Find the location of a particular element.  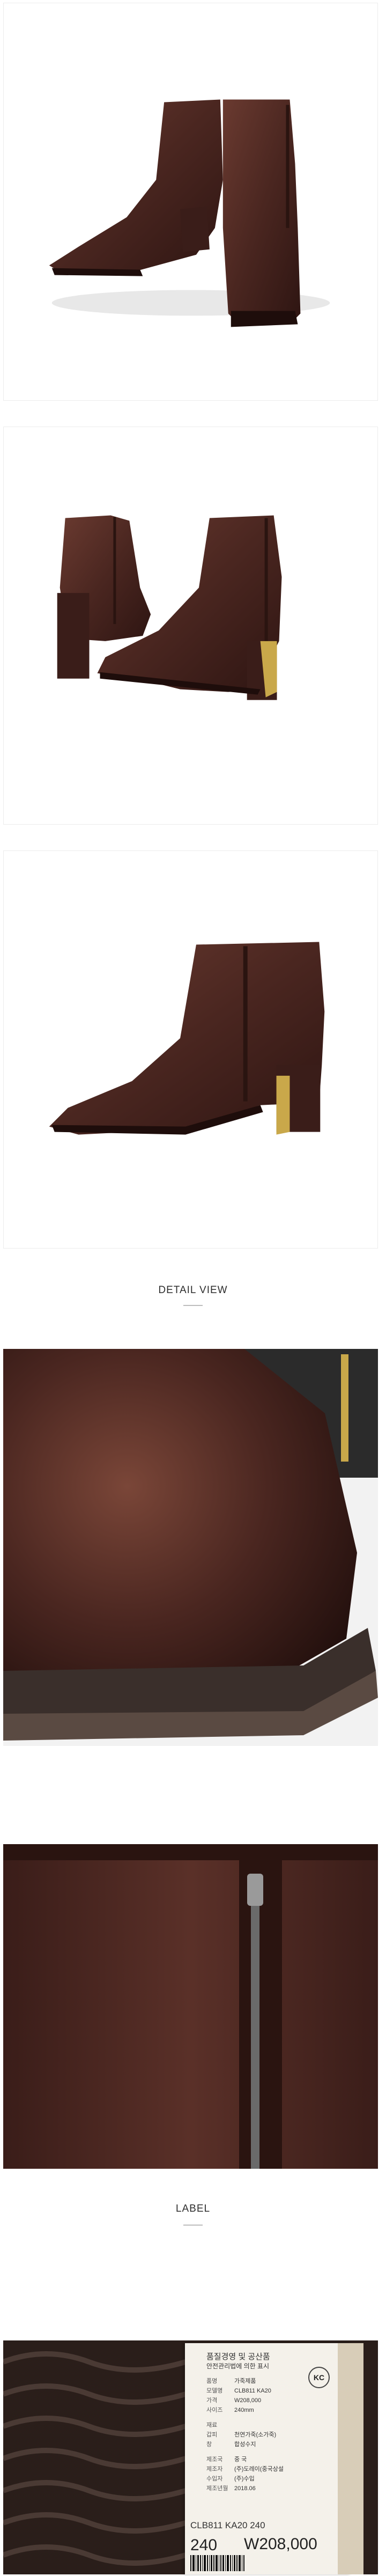

kc-cert-mark: KC is located at coordinates (319, 2377).